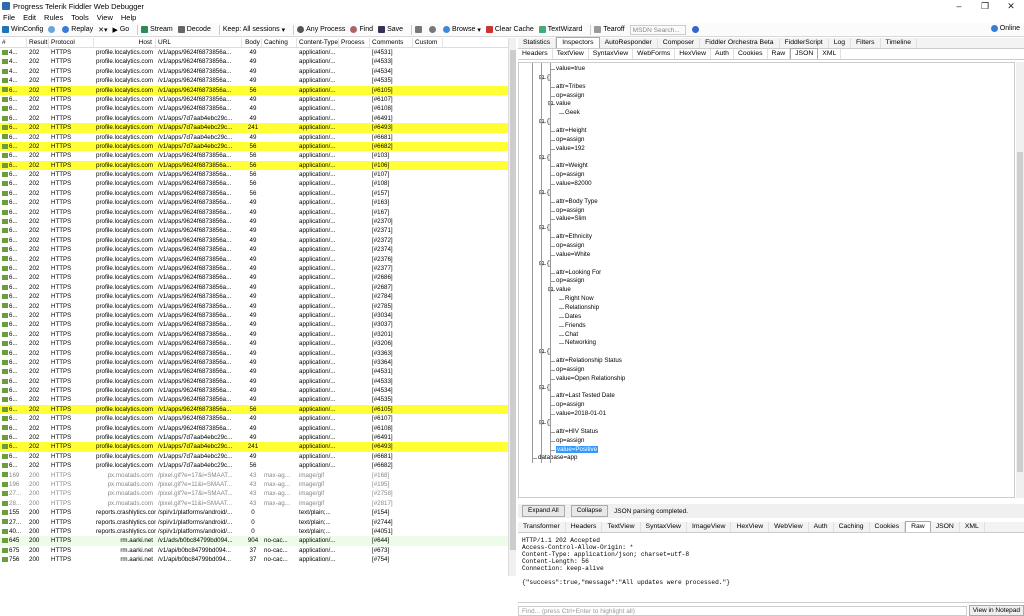  What do you see at coordinates (629, 43) in the screenshot?
I see `tab-autoresponder: AutoResponder` at bounding box center [629, 43].